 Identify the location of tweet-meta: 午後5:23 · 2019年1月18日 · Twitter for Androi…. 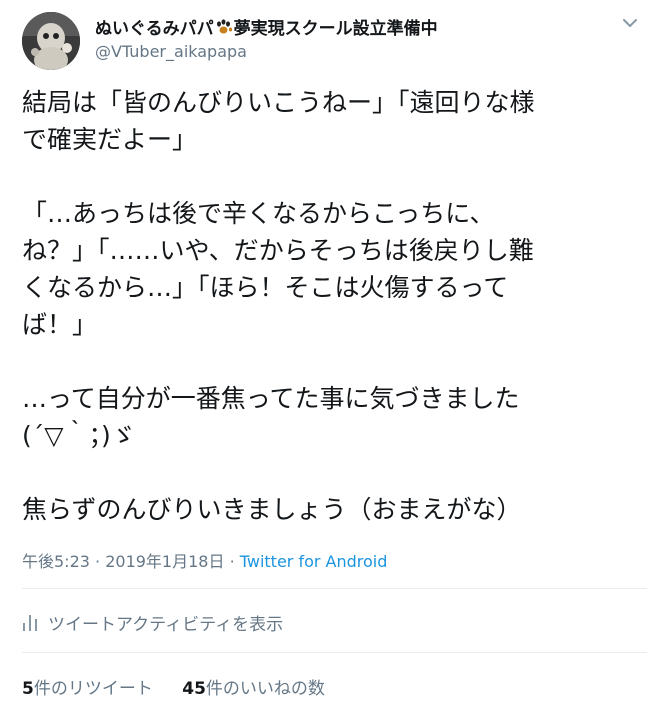
(204, 560).